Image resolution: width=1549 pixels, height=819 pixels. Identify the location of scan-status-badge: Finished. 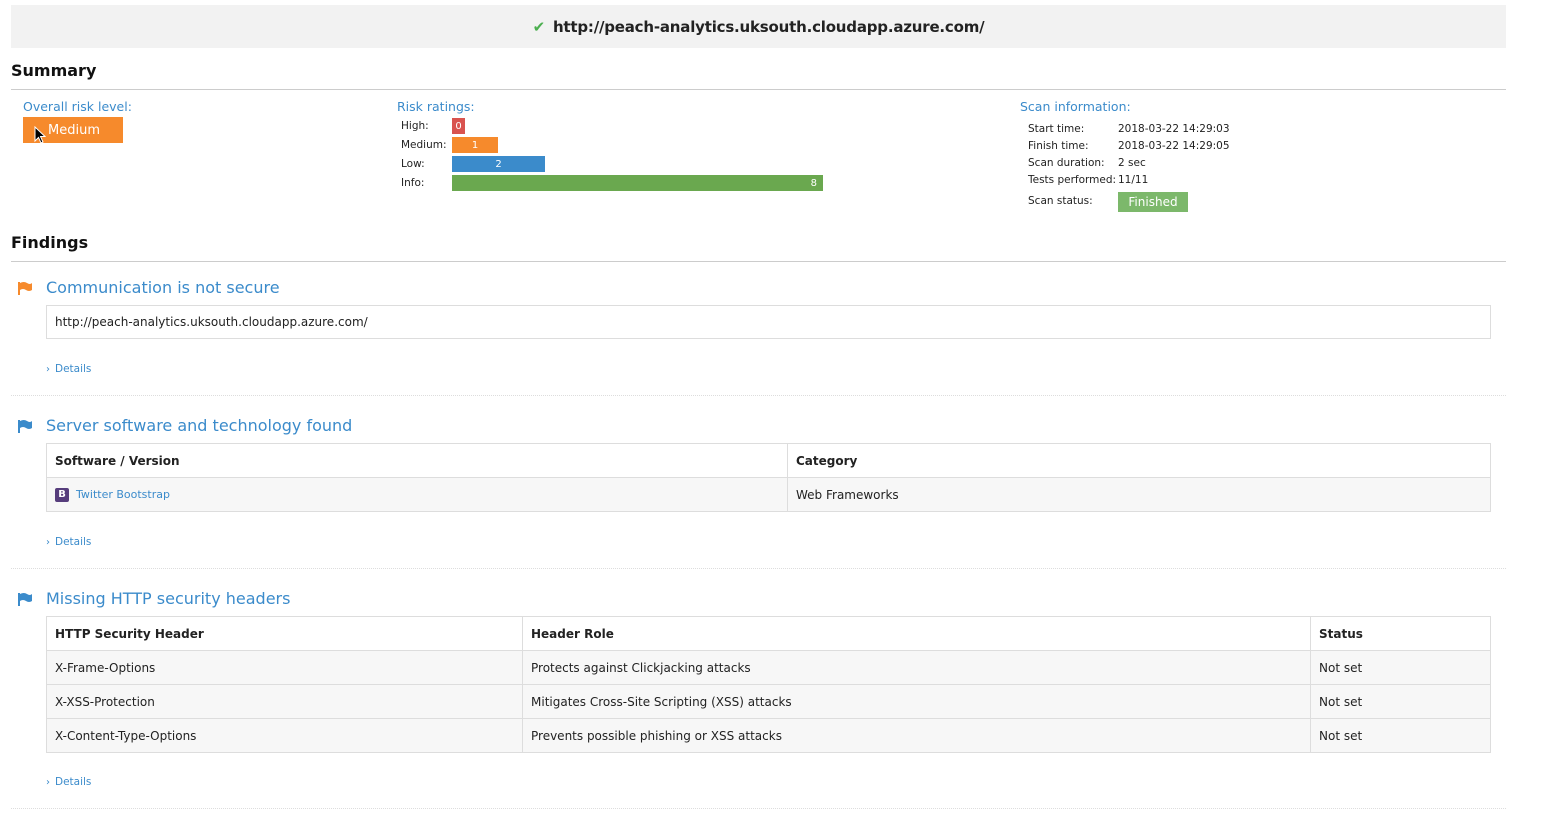
(1153, 202).